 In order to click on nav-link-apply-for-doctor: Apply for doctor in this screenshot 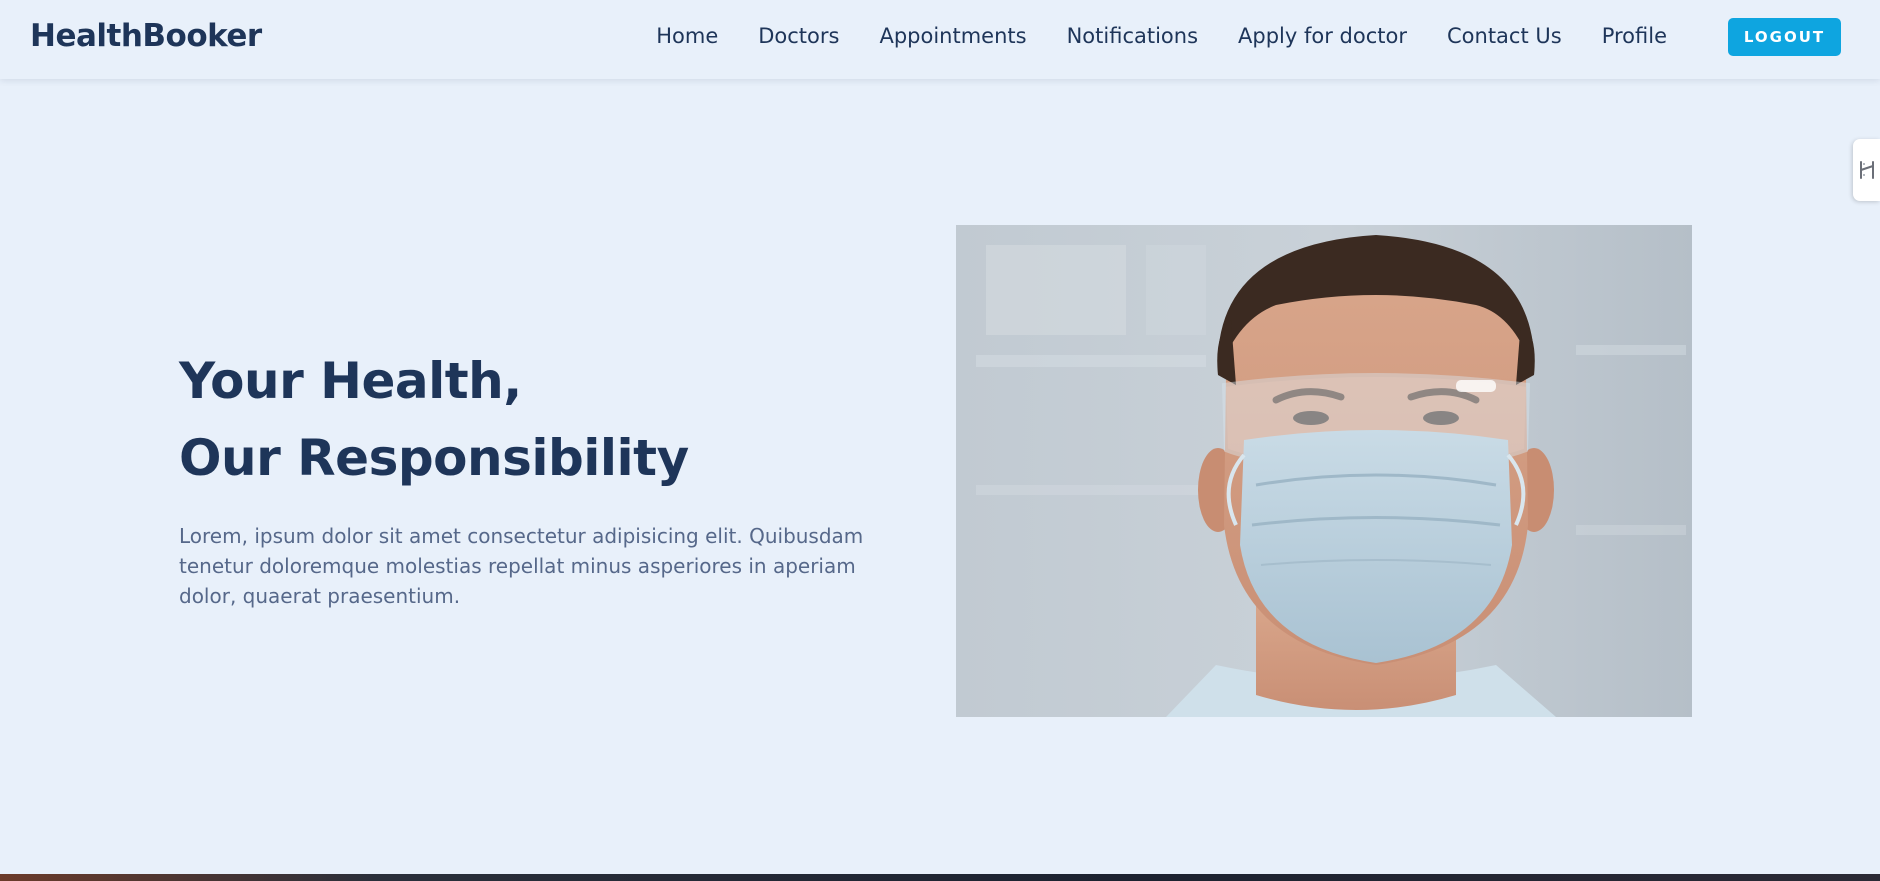, I will do `click(1322, 36)`.